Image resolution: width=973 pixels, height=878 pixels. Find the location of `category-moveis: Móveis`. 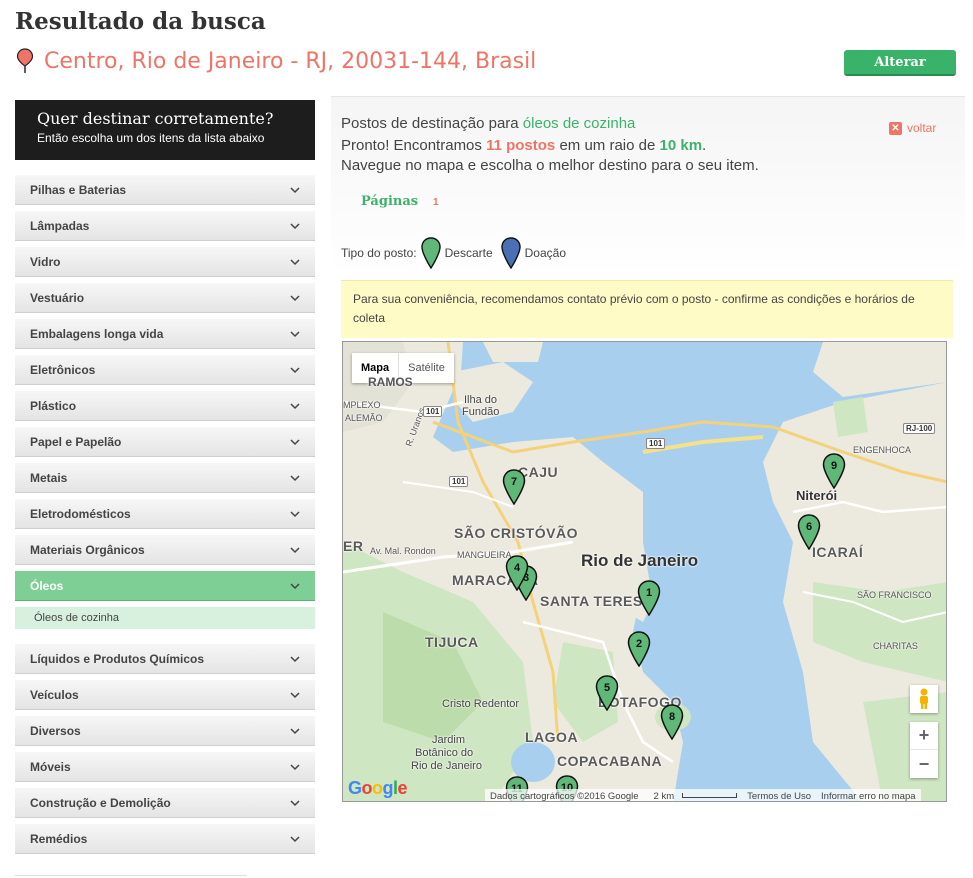

category-moveis: Móveis is located at coordinates (165, 767).